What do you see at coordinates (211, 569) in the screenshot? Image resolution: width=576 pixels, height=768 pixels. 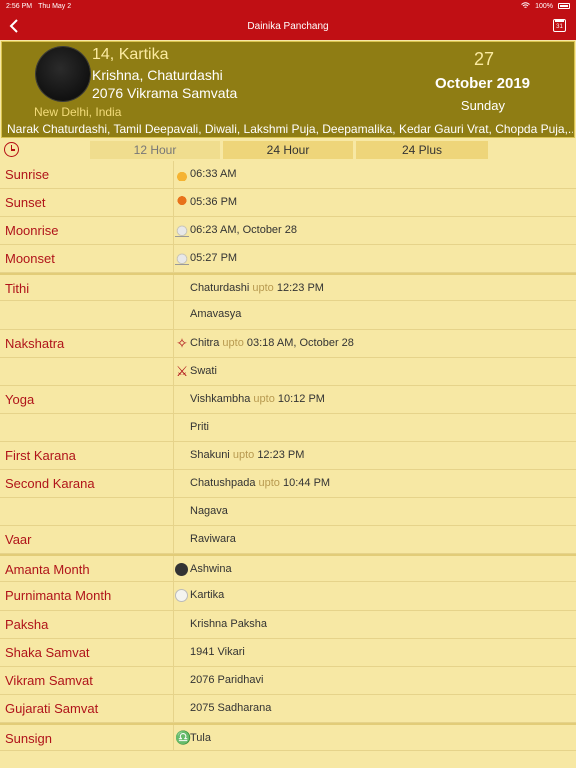 I see `row-value: Ashwina` at bounding box center [211, 569].